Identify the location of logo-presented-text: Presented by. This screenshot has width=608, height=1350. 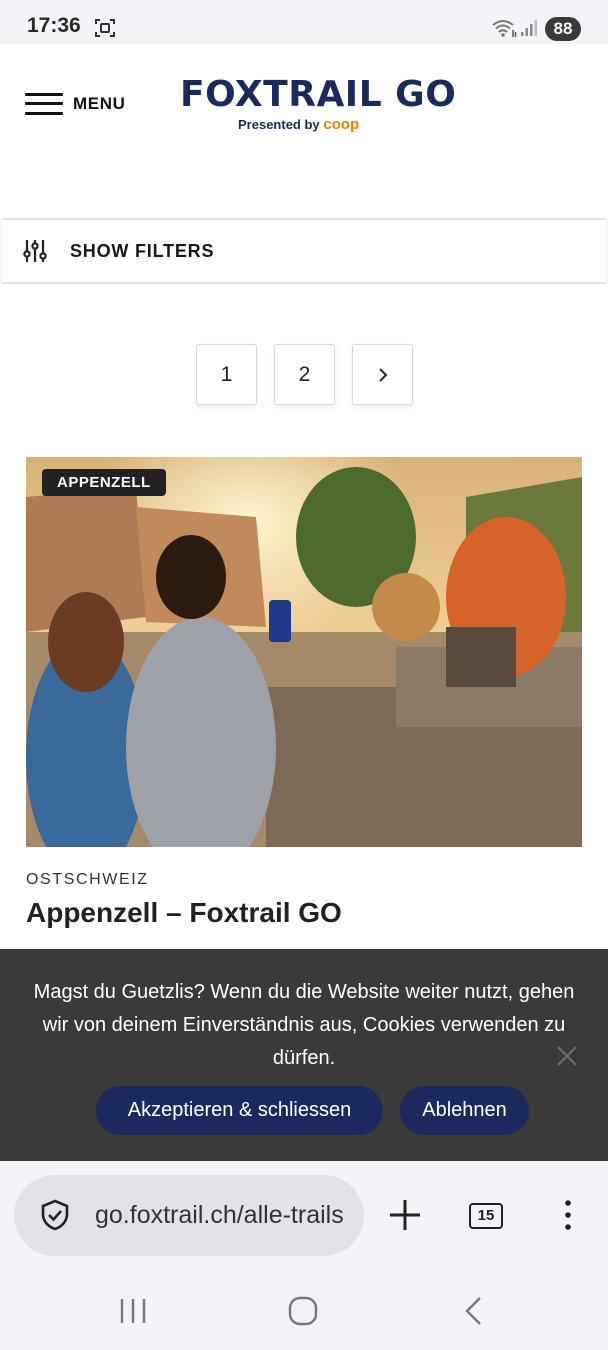
(279, 124).